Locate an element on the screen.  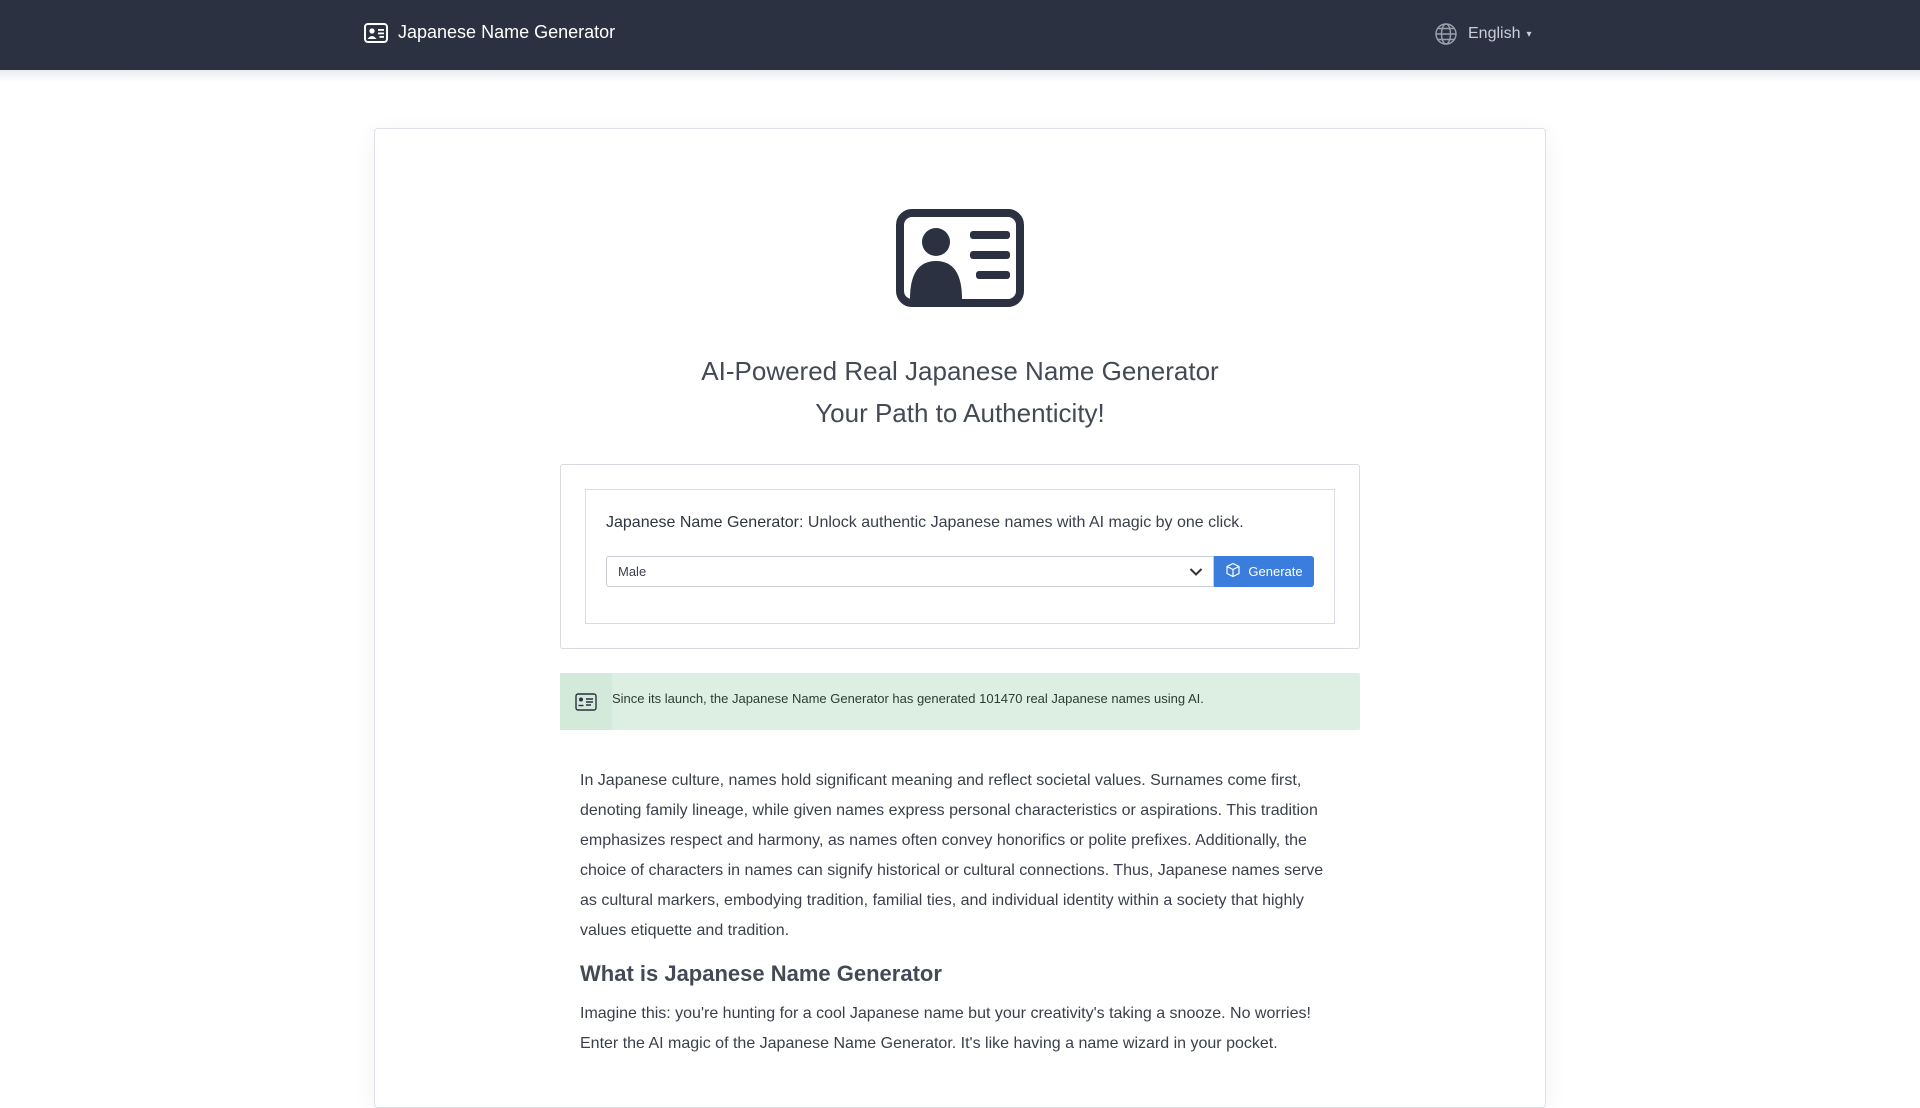
page-title-line1: AI-Powered Real Japanese Name Generator is located at coordinates (960, 371).